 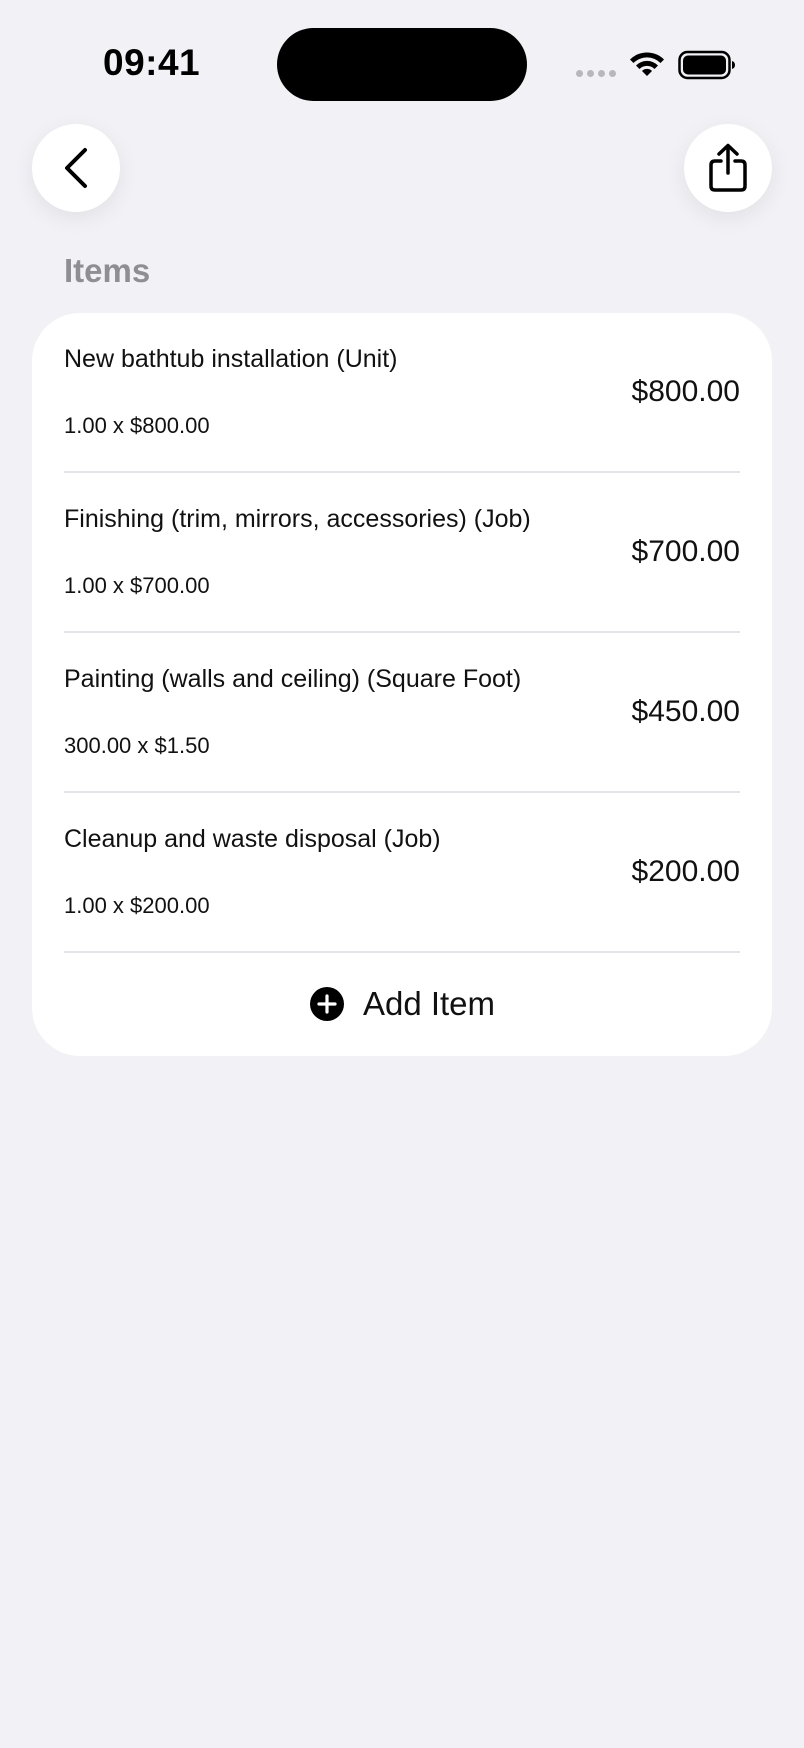 I want to click on cellular-signal-icon, so click(x=596, y=73).